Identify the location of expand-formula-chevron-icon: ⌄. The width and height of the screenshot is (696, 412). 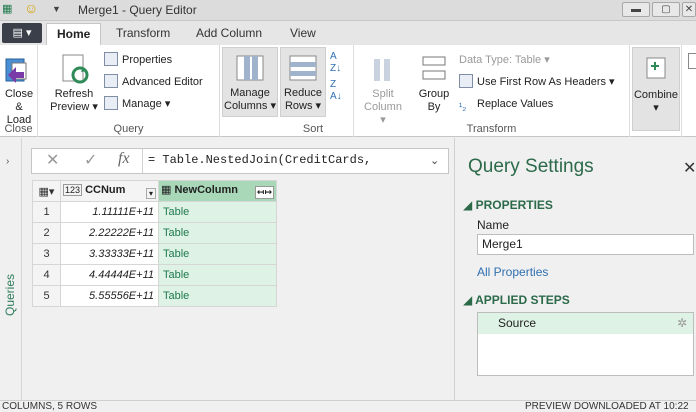
(434, 160).